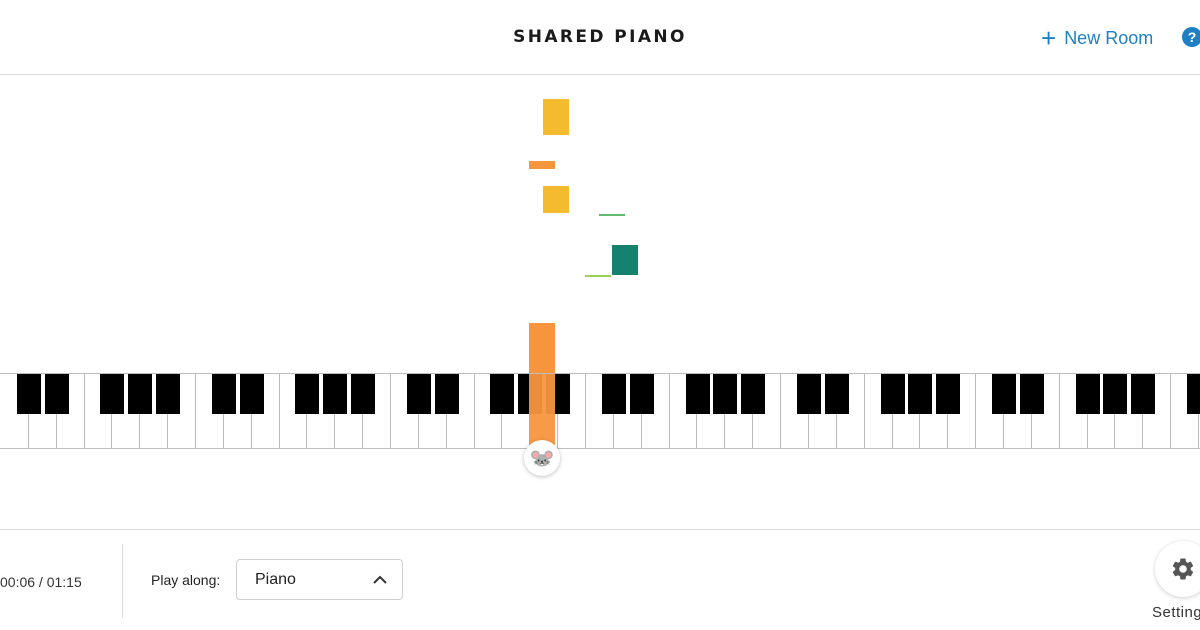 This screenshot has width=1200, height=630. I want to click on new-room-button: + New Room, so click(1097, 38).